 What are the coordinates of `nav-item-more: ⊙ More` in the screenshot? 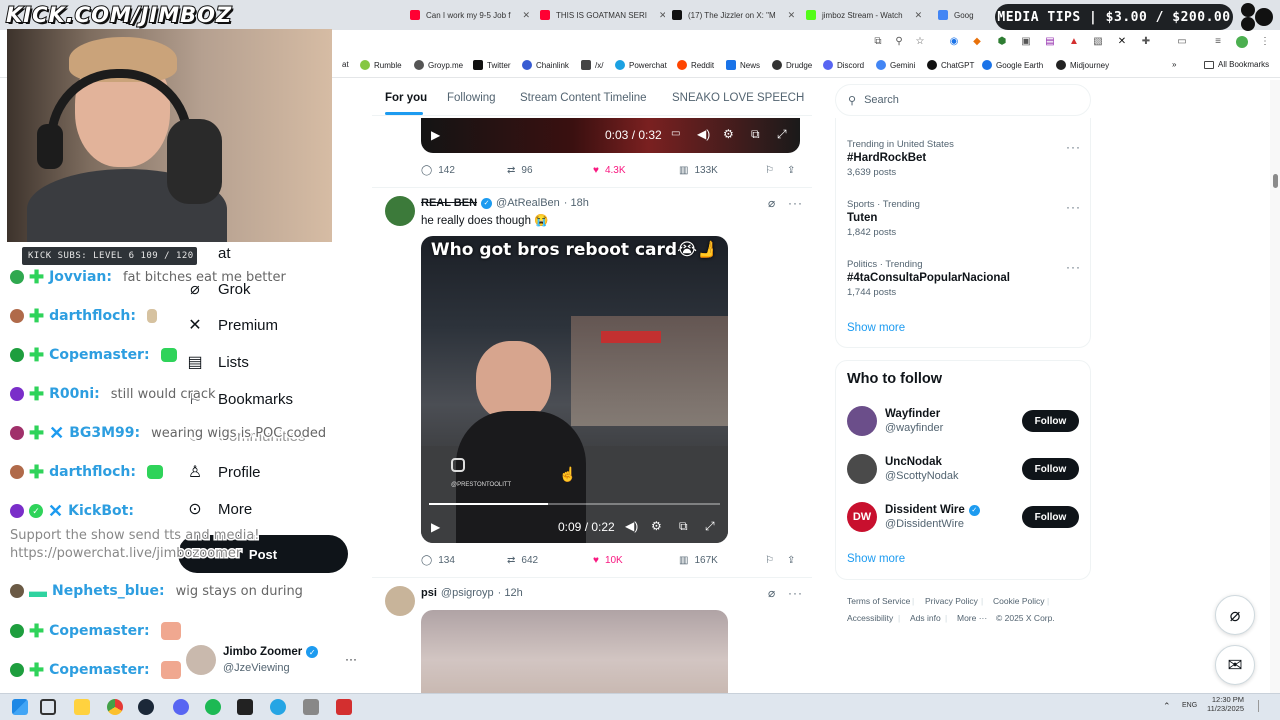 It's located at (219, 509).